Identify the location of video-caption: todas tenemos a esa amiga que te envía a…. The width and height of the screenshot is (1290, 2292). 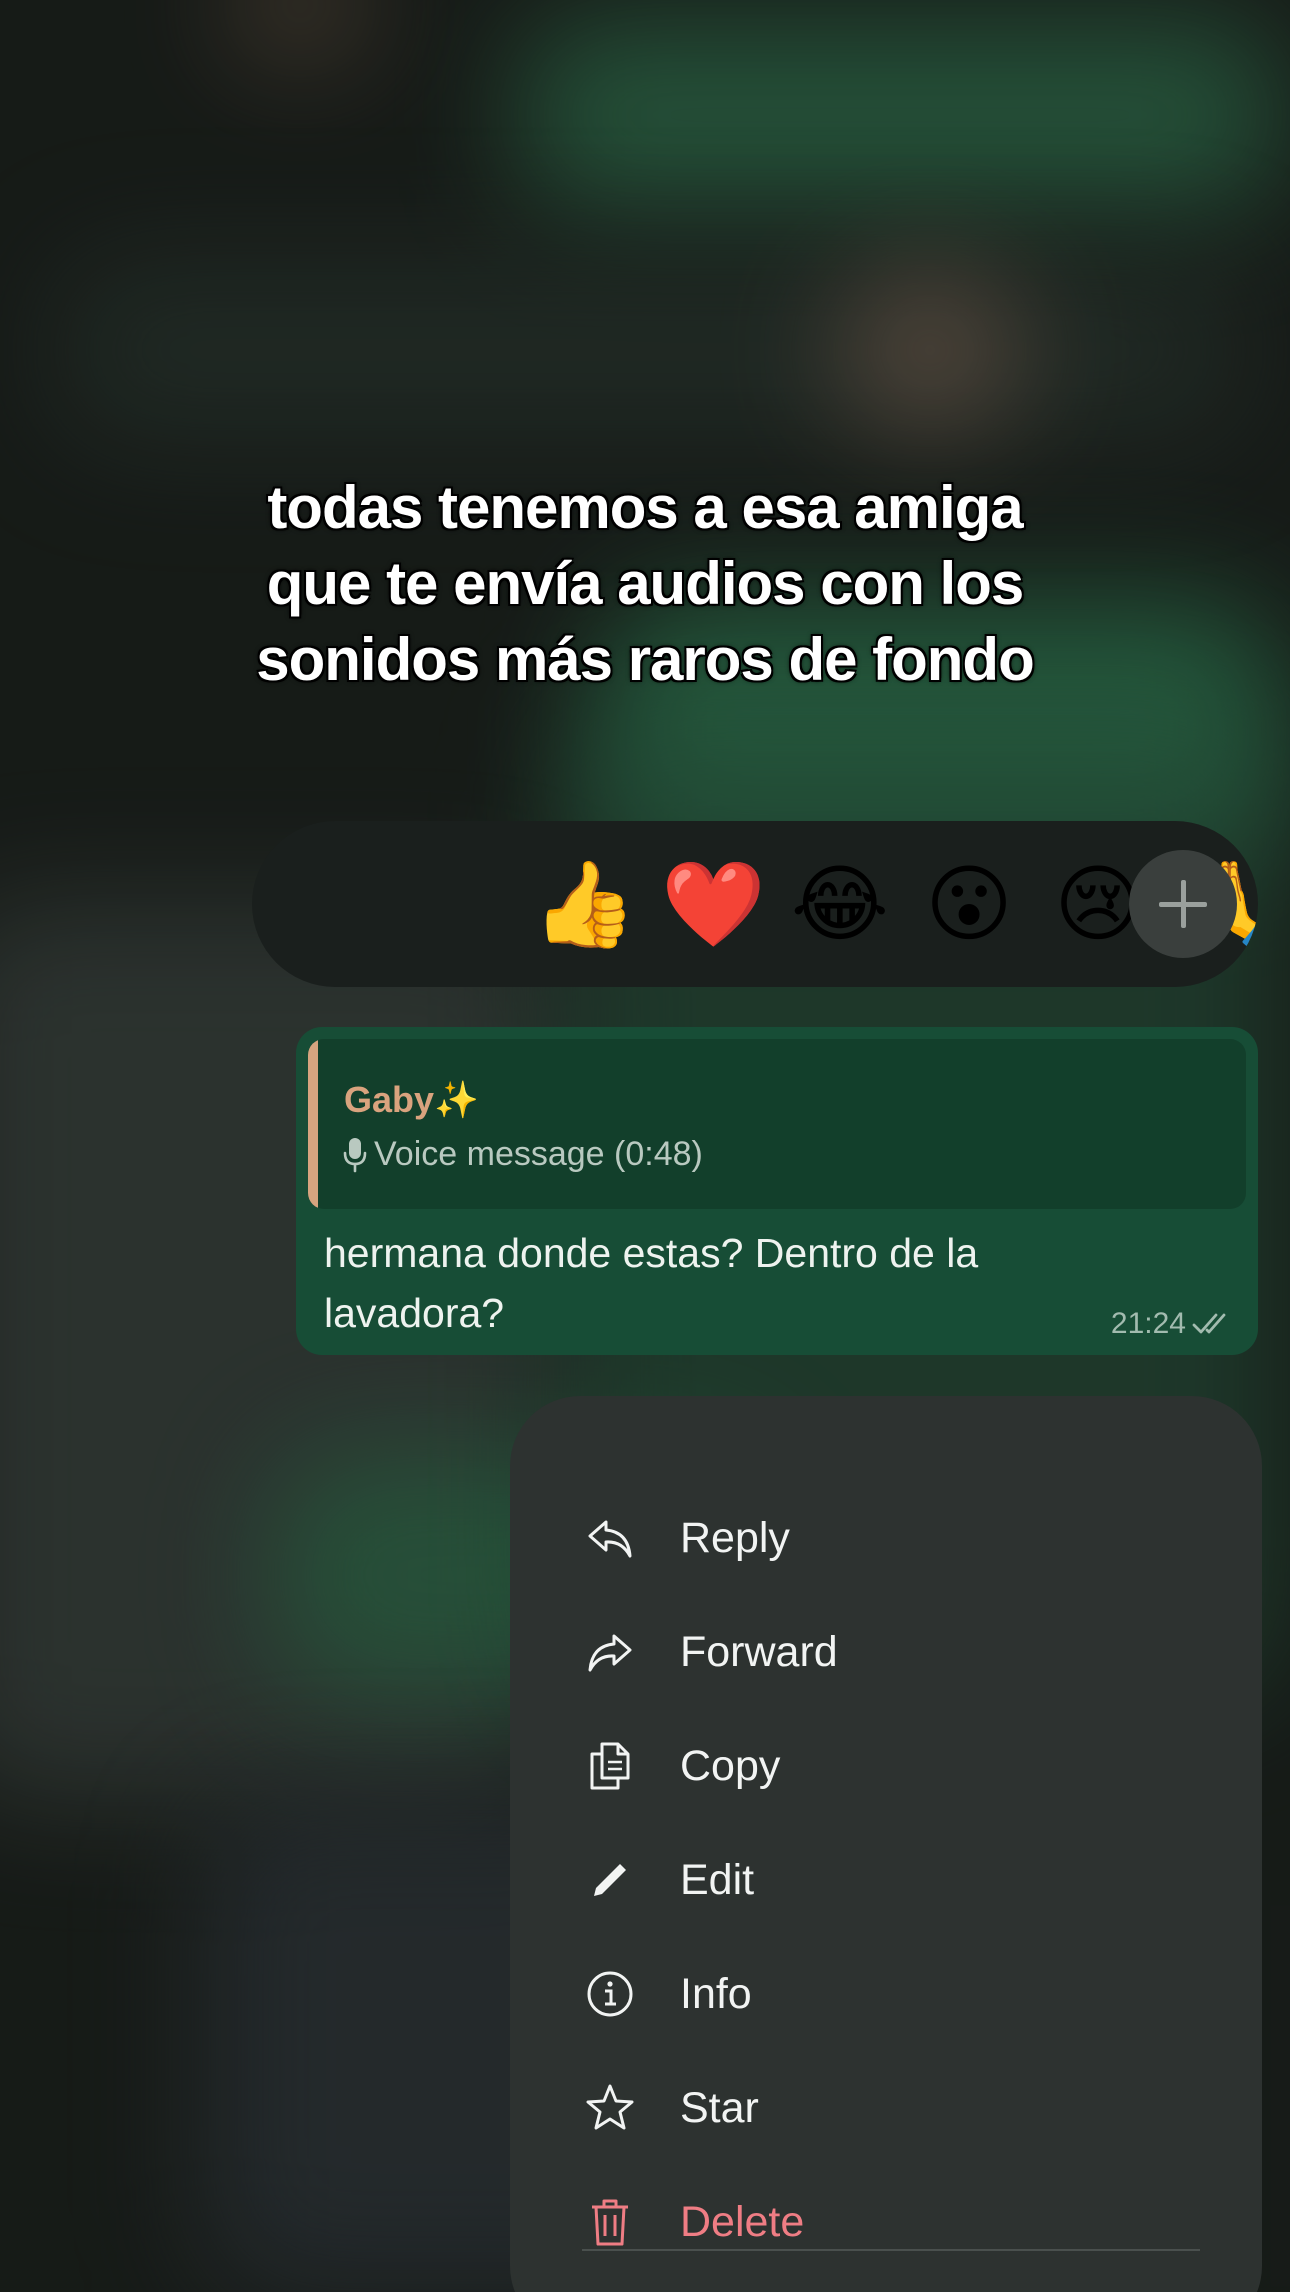
(645, 584).